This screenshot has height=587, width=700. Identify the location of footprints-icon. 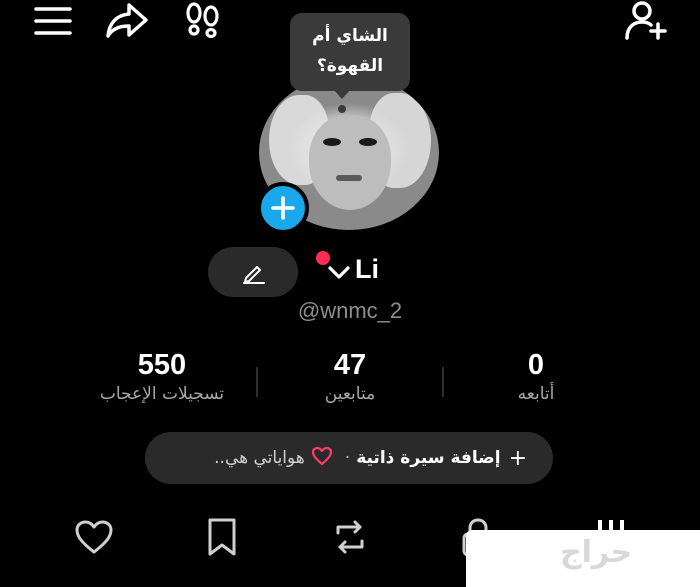
(203, 20).